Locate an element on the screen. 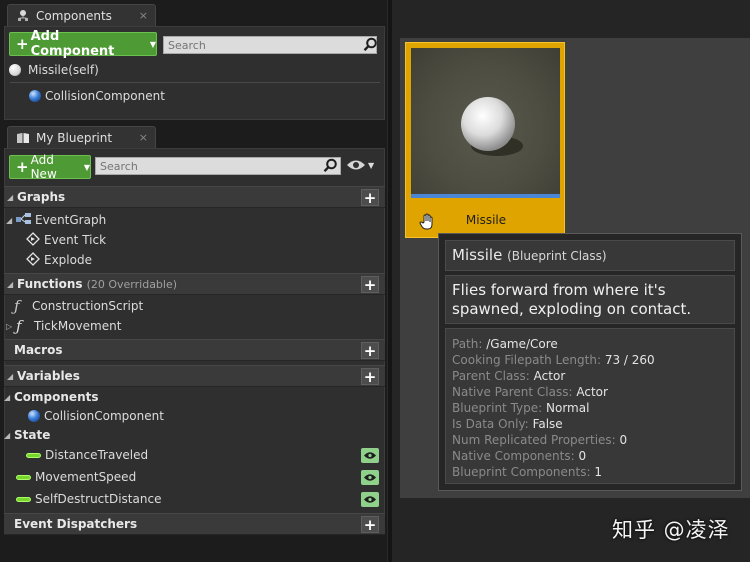 The width and height of the screenshot is (750, 562). asset-type-bar is located at coordinates (485, 196).